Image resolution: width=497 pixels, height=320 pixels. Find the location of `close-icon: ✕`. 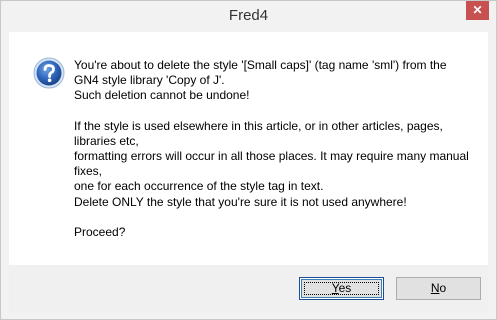

close-icon: ✕ is located at coordinates (477, 10).